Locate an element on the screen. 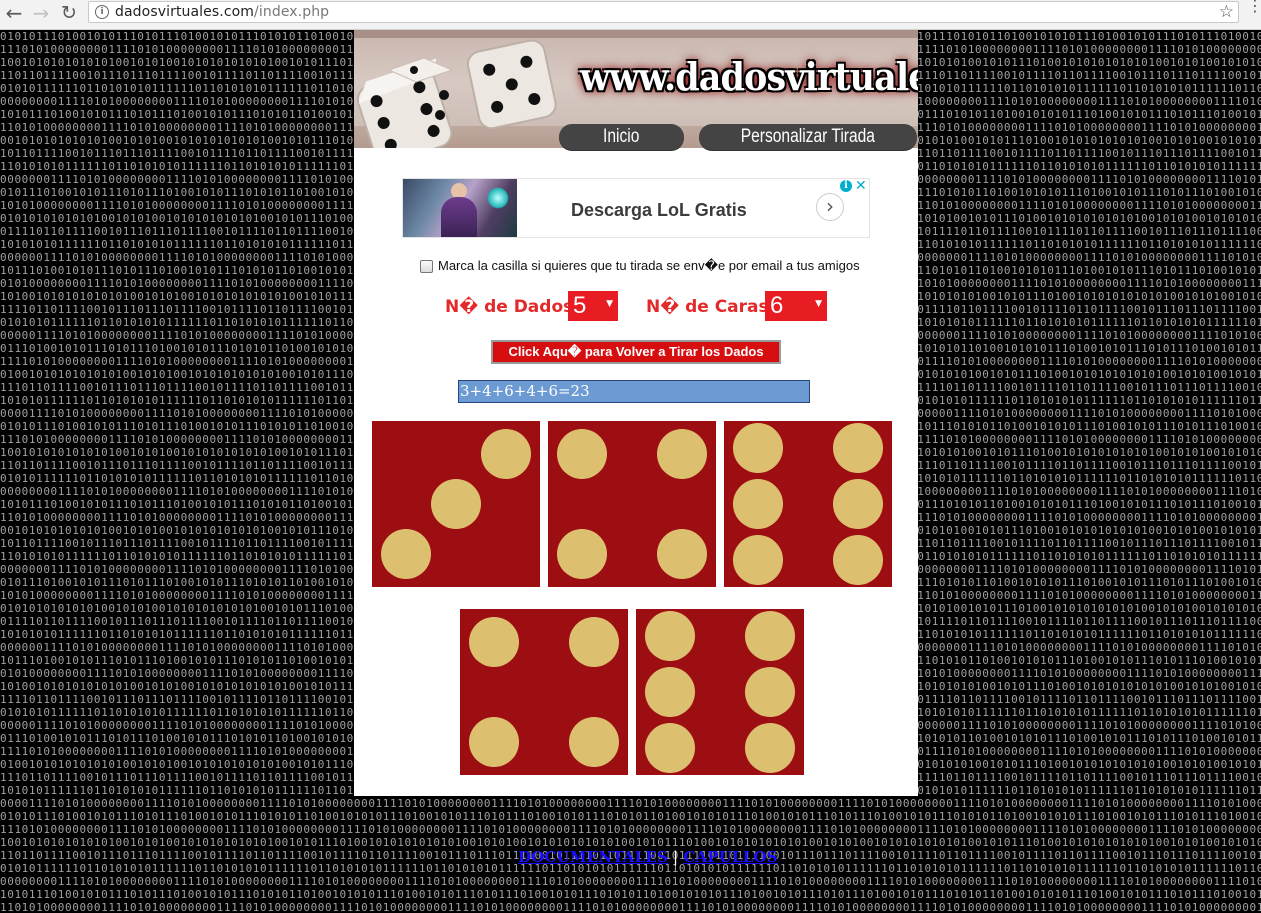 The height and width of the screenshot is (913, 1261). ad-info-icon: i is located at coordinates (846, 186).